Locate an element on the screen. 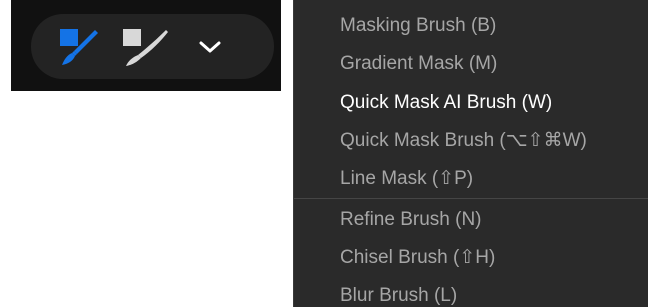 The width and height of the screenshot is (648, 307). masking-brush-icon is located at coordinates (79, 47).